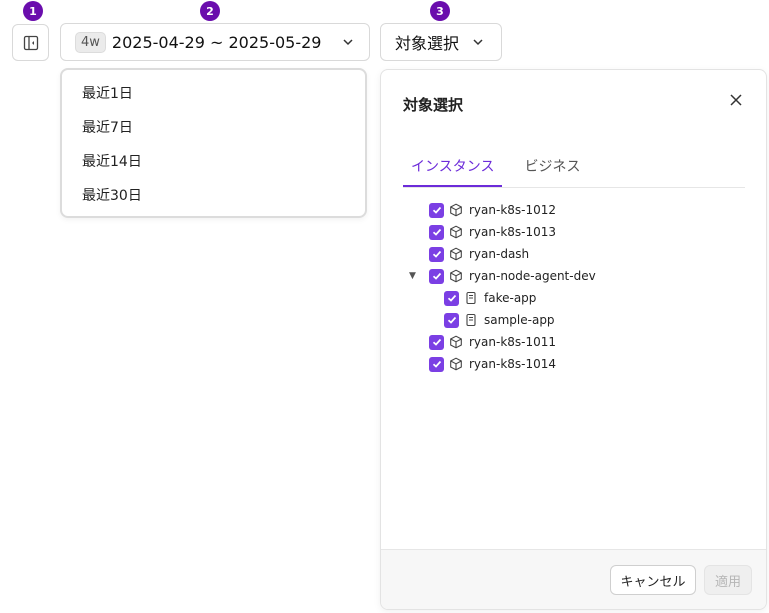 Image resolution: width=769 pixels, height=613 pixels. I want to click on tree-row: ryan-k8s-1013, so click(492, 232).